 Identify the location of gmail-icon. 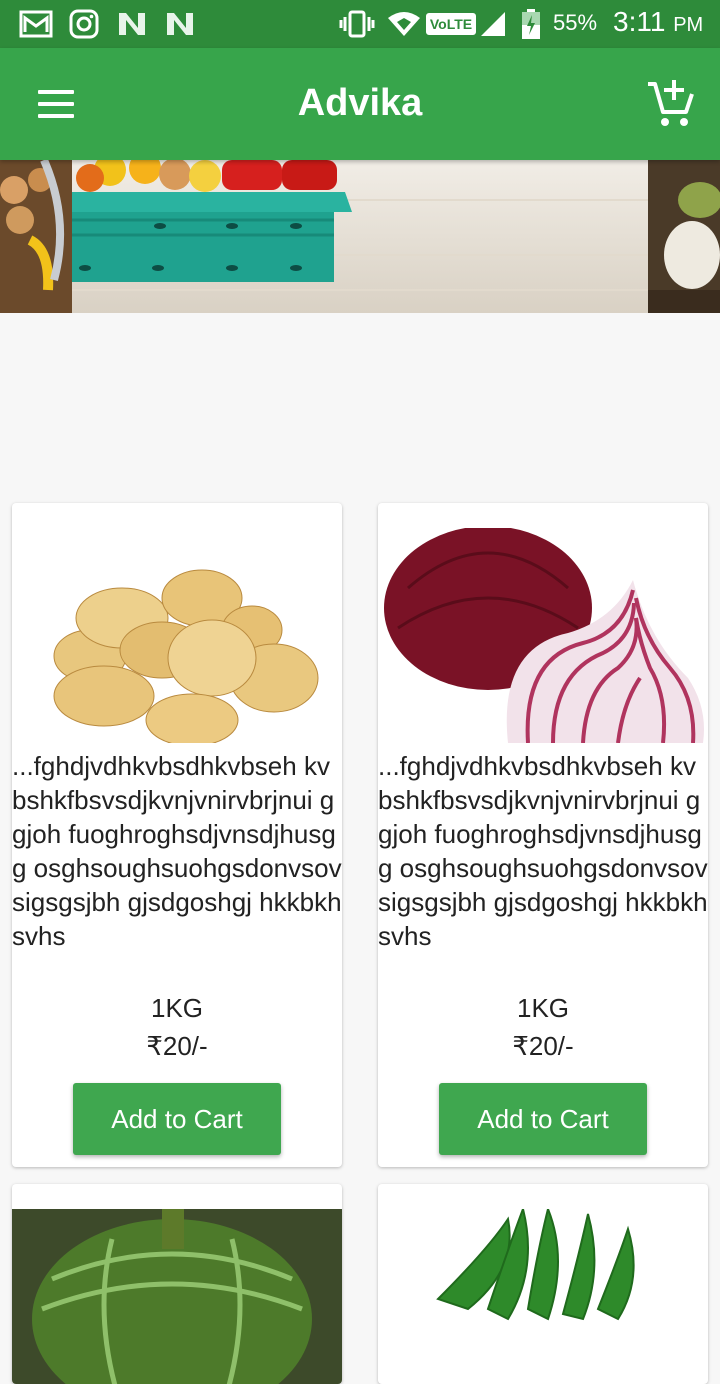
(36, 24).